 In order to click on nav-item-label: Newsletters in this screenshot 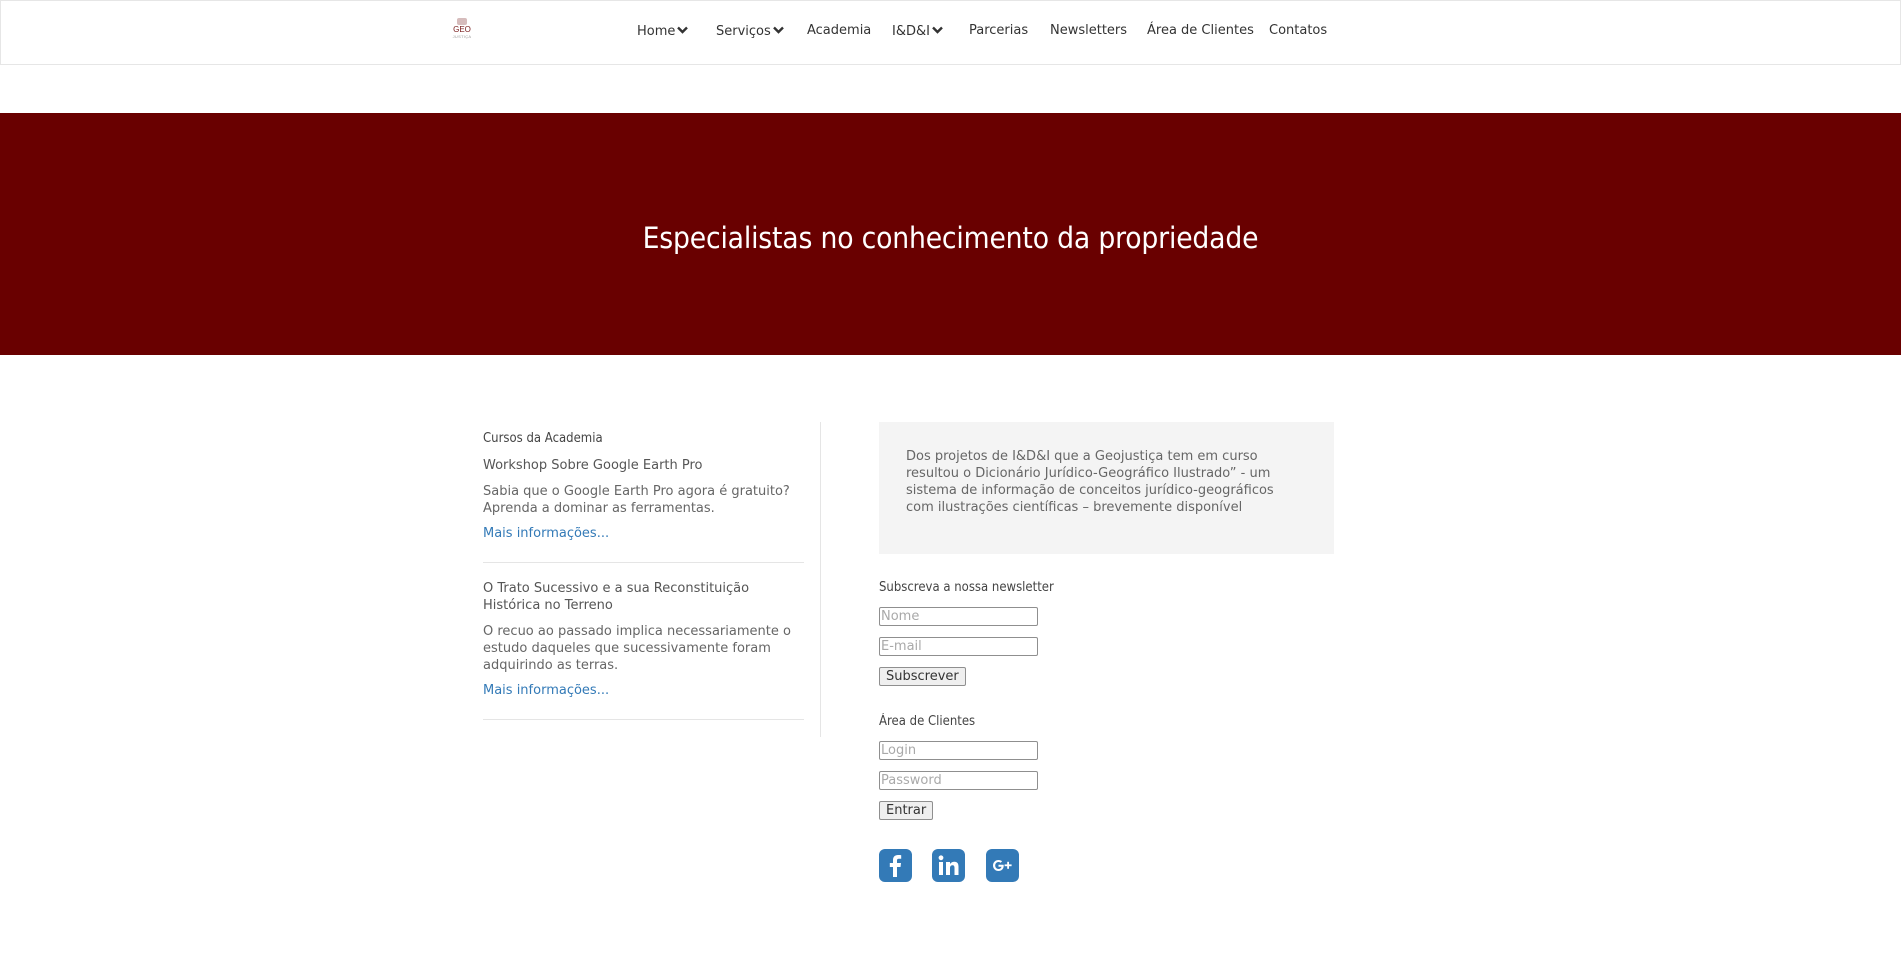, I will do `click(1089, 30)`.